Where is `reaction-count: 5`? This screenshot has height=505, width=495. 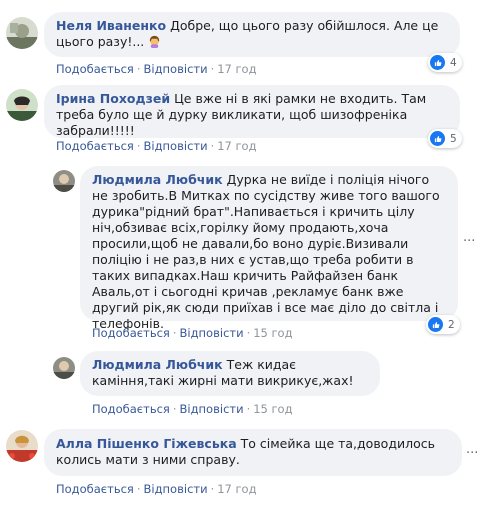
reaction-count: 5 is located at coordinates (445, 138).